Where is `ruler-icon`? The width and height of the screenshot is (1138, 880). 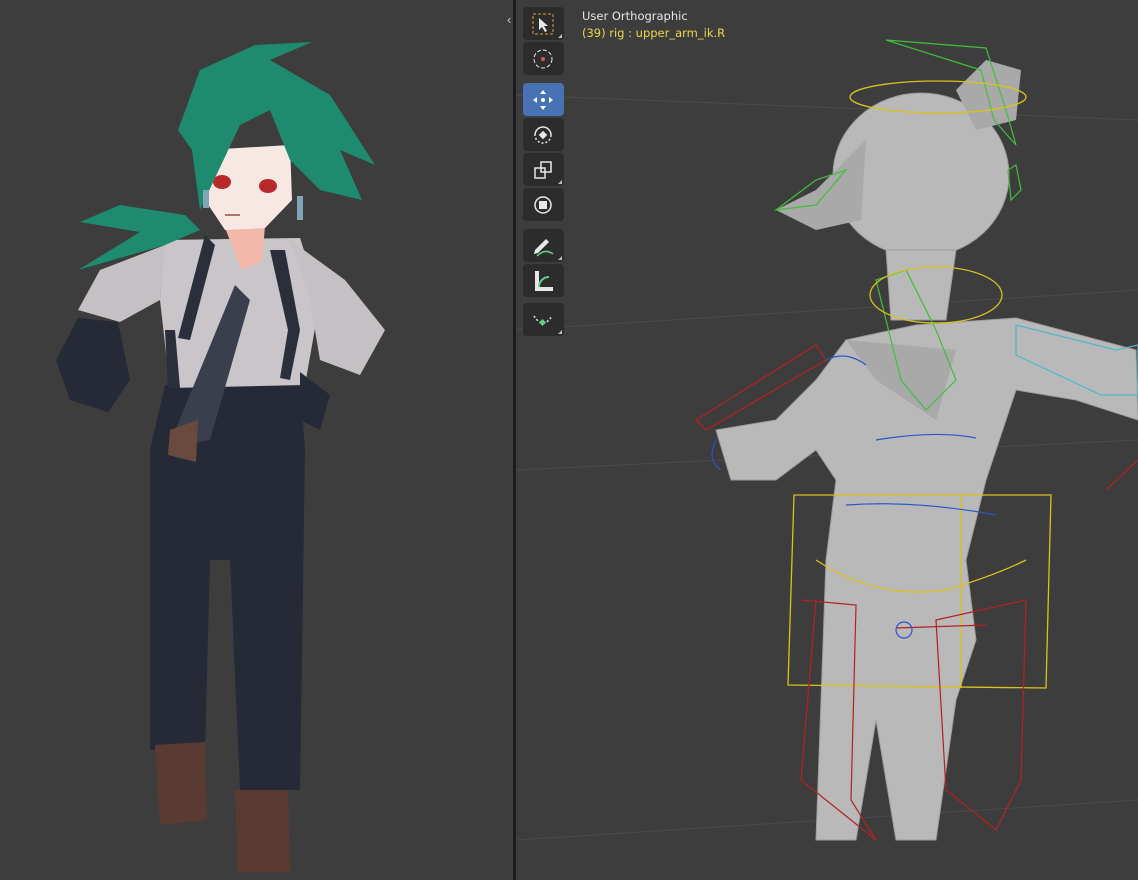
ruler-icon is located at coordinates (544, 281).